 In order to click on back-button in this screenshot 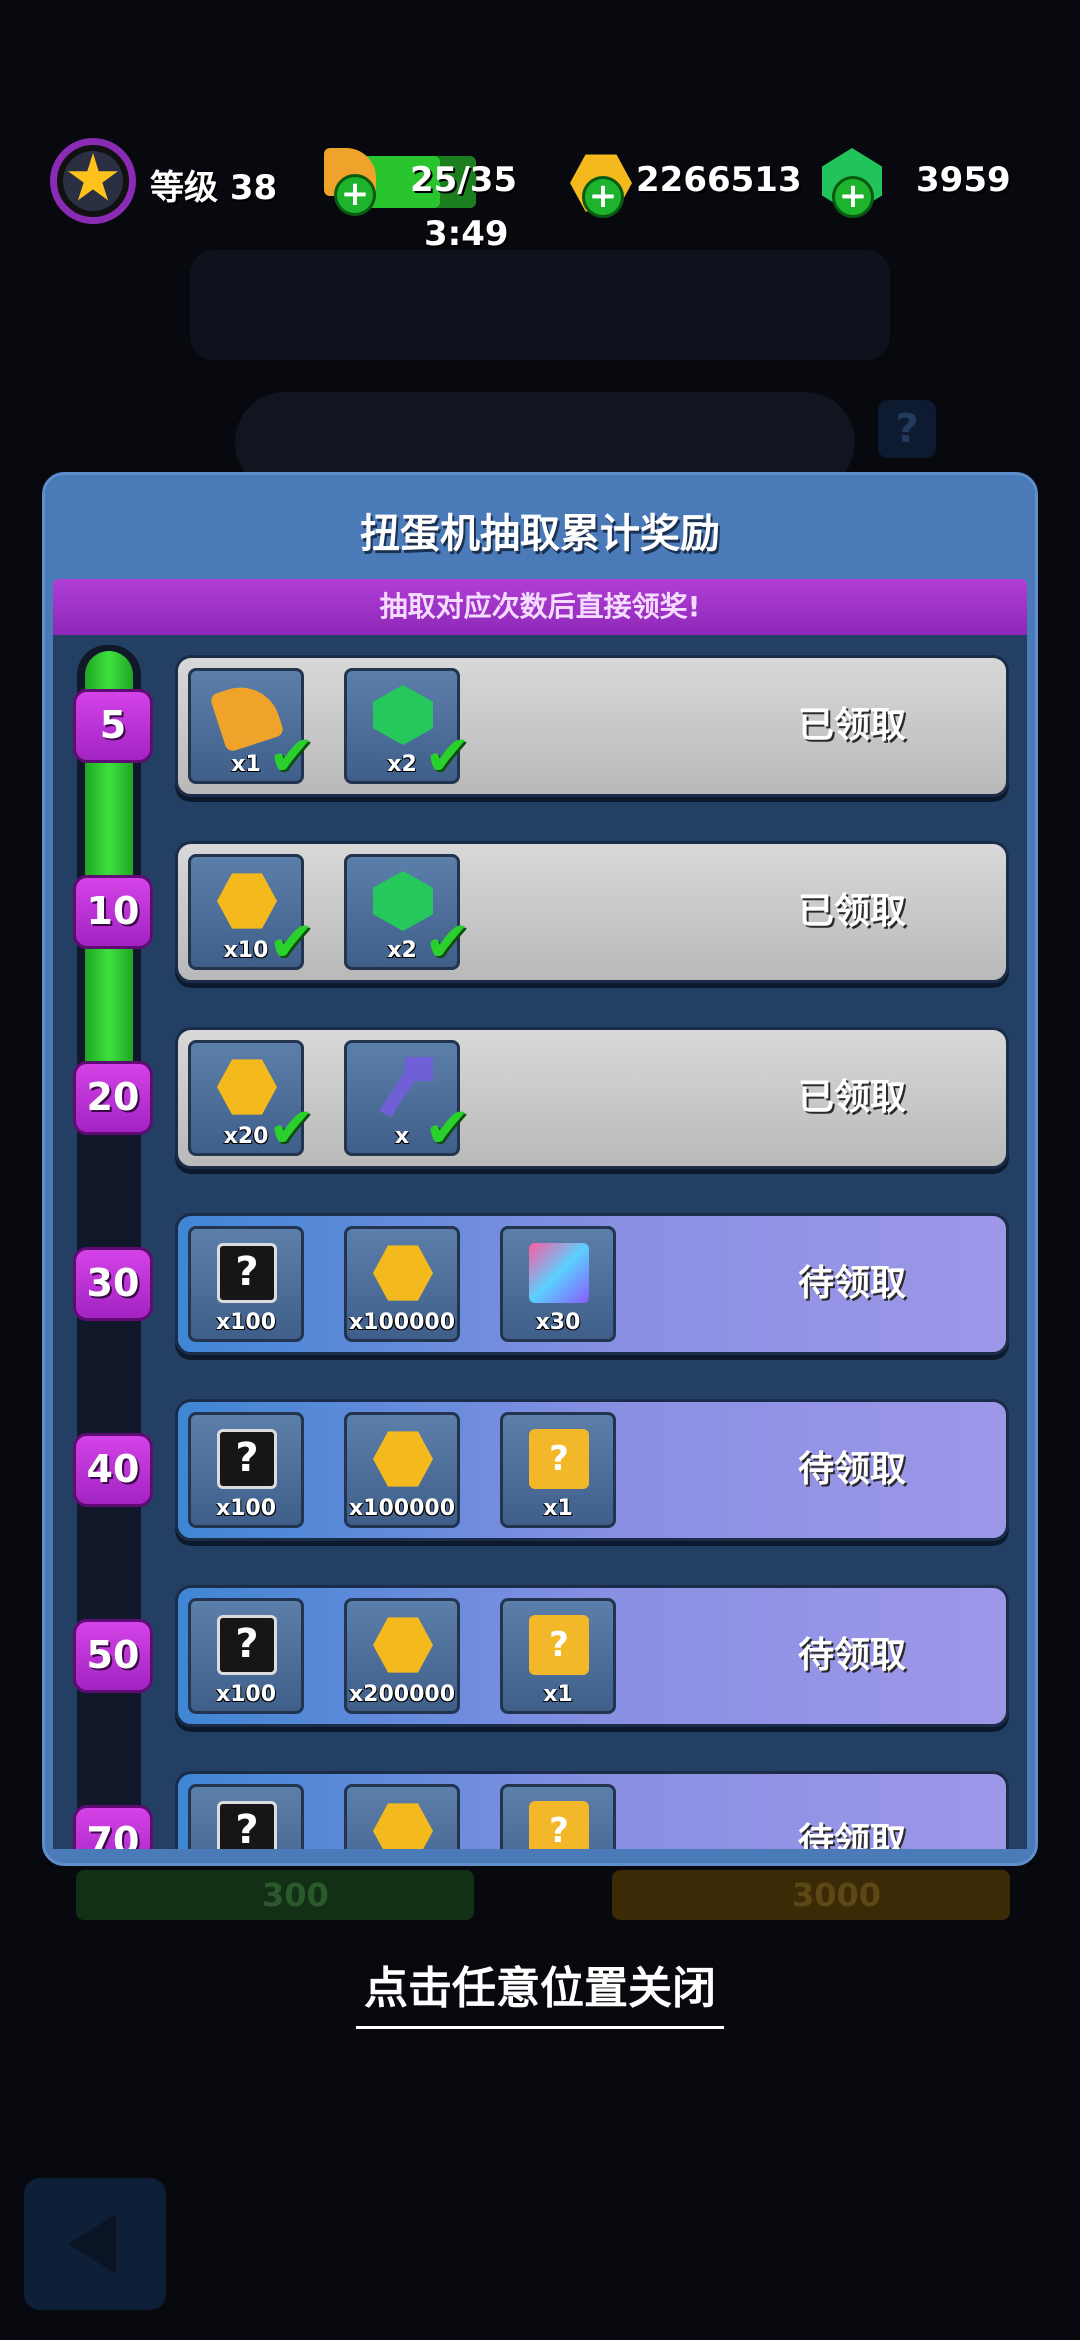, I will do `click(95, 2244)`.